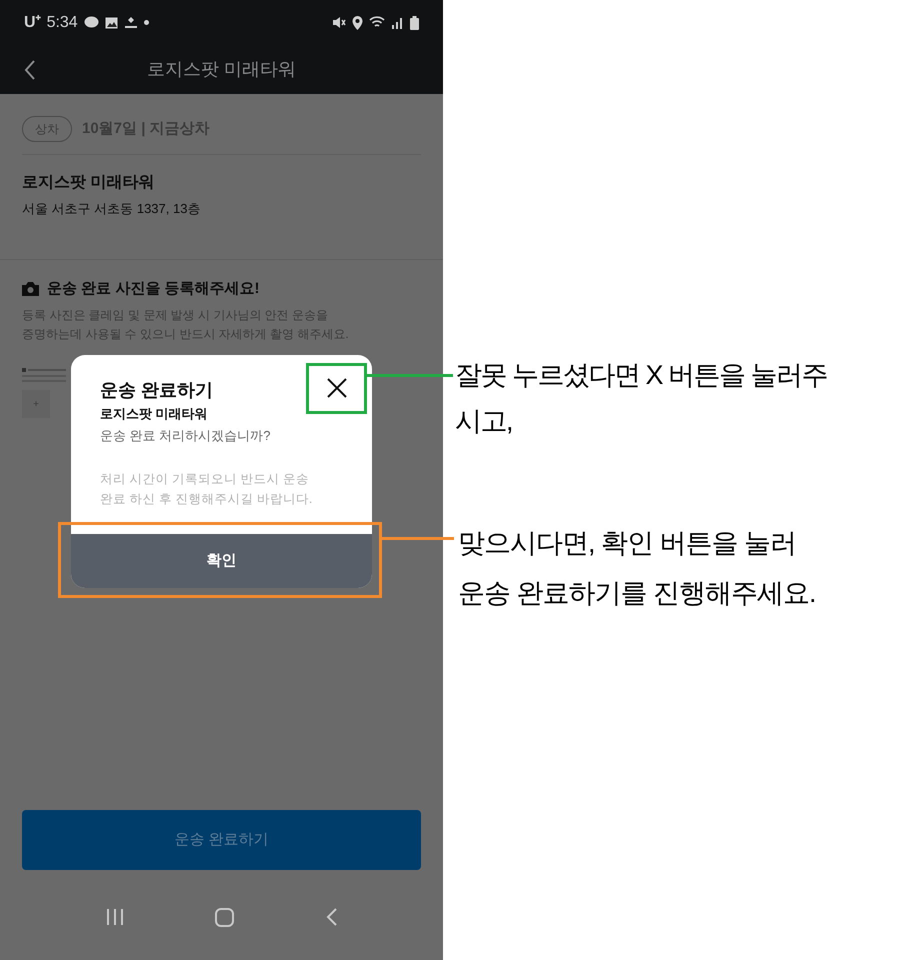 The height and width of the screenshot is (960, 900). What do you see at coordinates (62, 22) in the screenshot?
I see `clock-time: 5:34` at bounding box center [62, 22].